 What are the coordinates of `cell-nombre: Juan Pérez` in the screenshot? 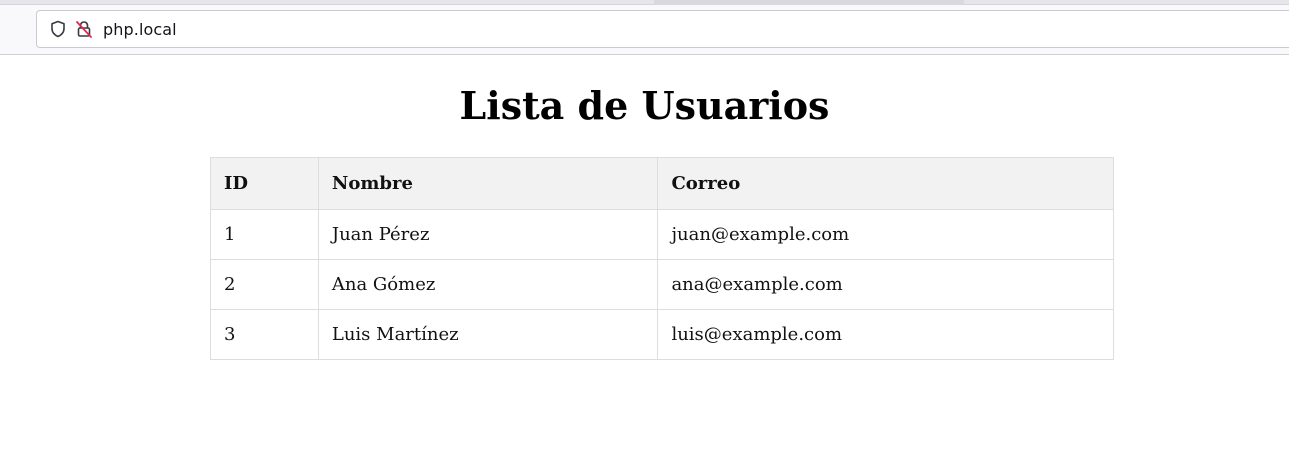 It's located at (488, 234).